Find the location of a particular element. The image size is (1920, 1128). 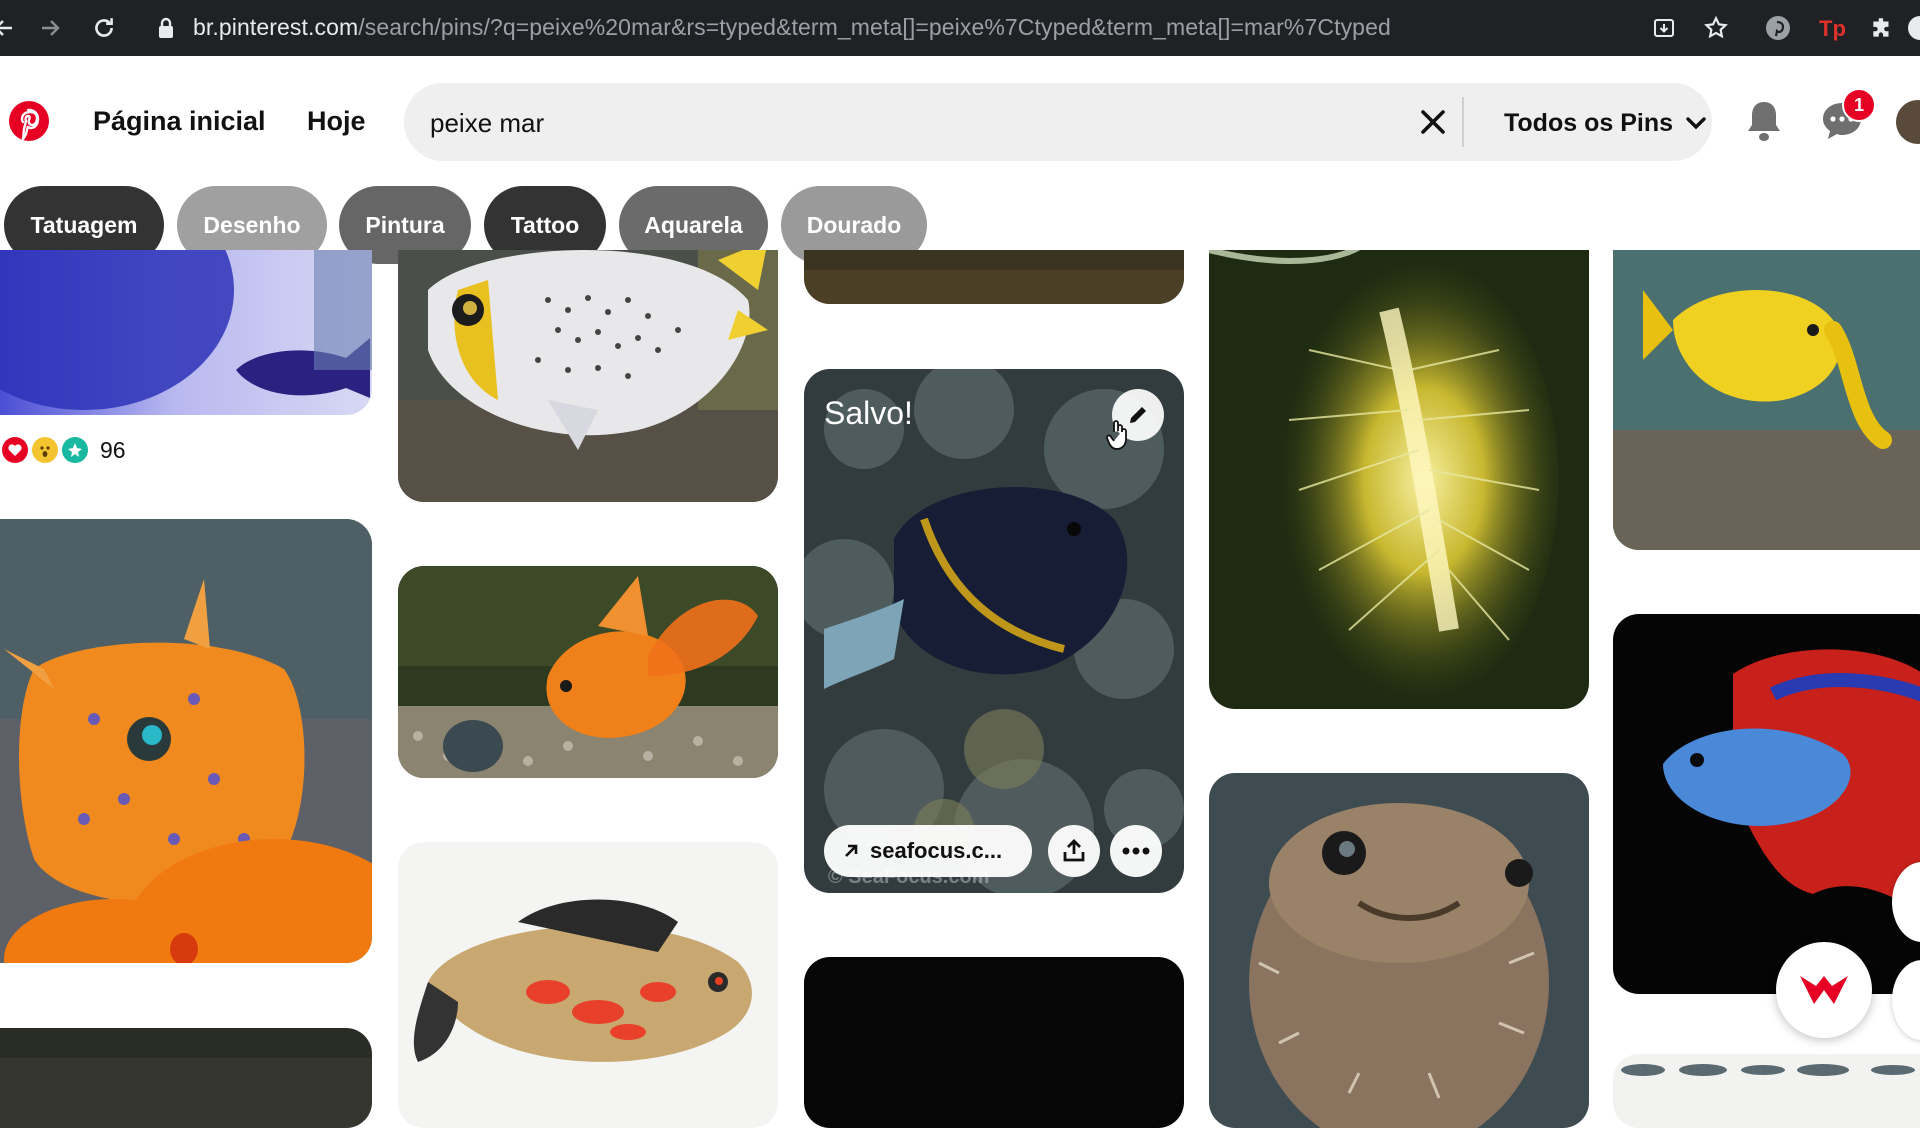

nav-today-link: Hoje is located at coordinates (336, 121).